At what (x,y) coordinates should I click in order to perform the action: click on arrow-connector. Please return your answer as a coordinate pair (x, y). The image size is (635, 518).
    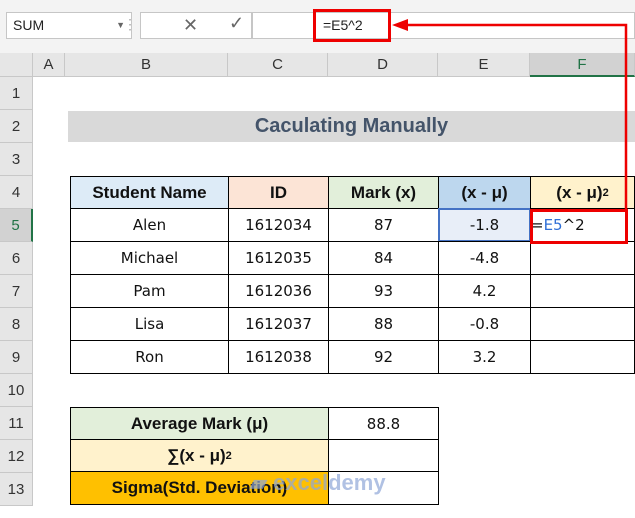
    Looking at the image, I should click on (510, 114).